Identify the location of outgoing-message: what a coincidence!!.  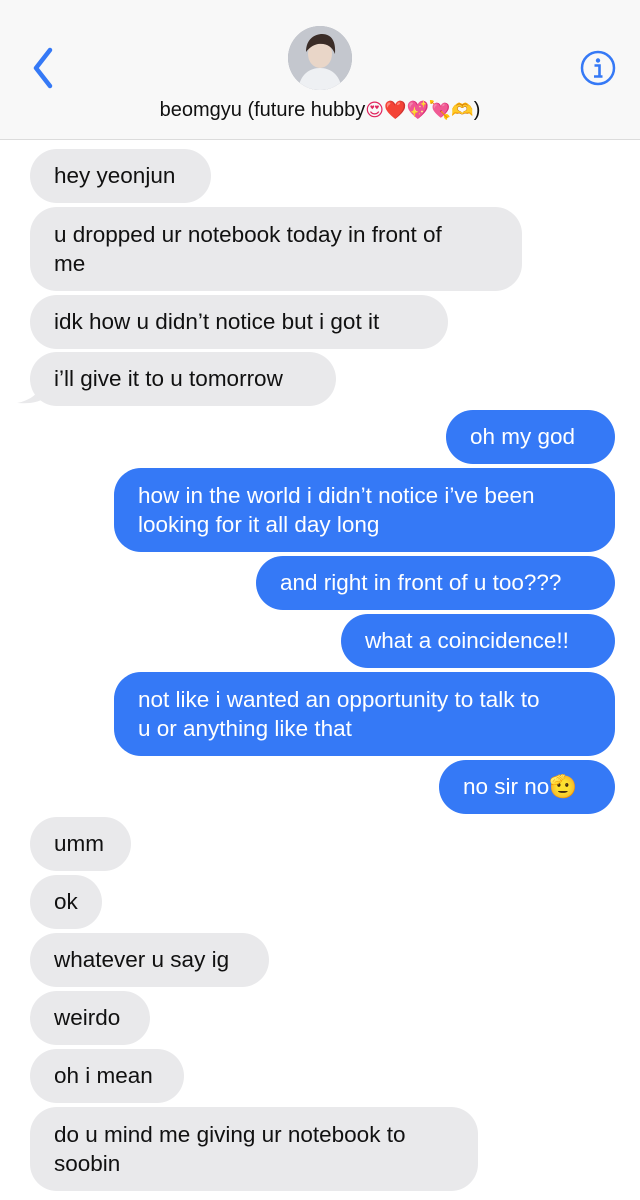
(478, 641).